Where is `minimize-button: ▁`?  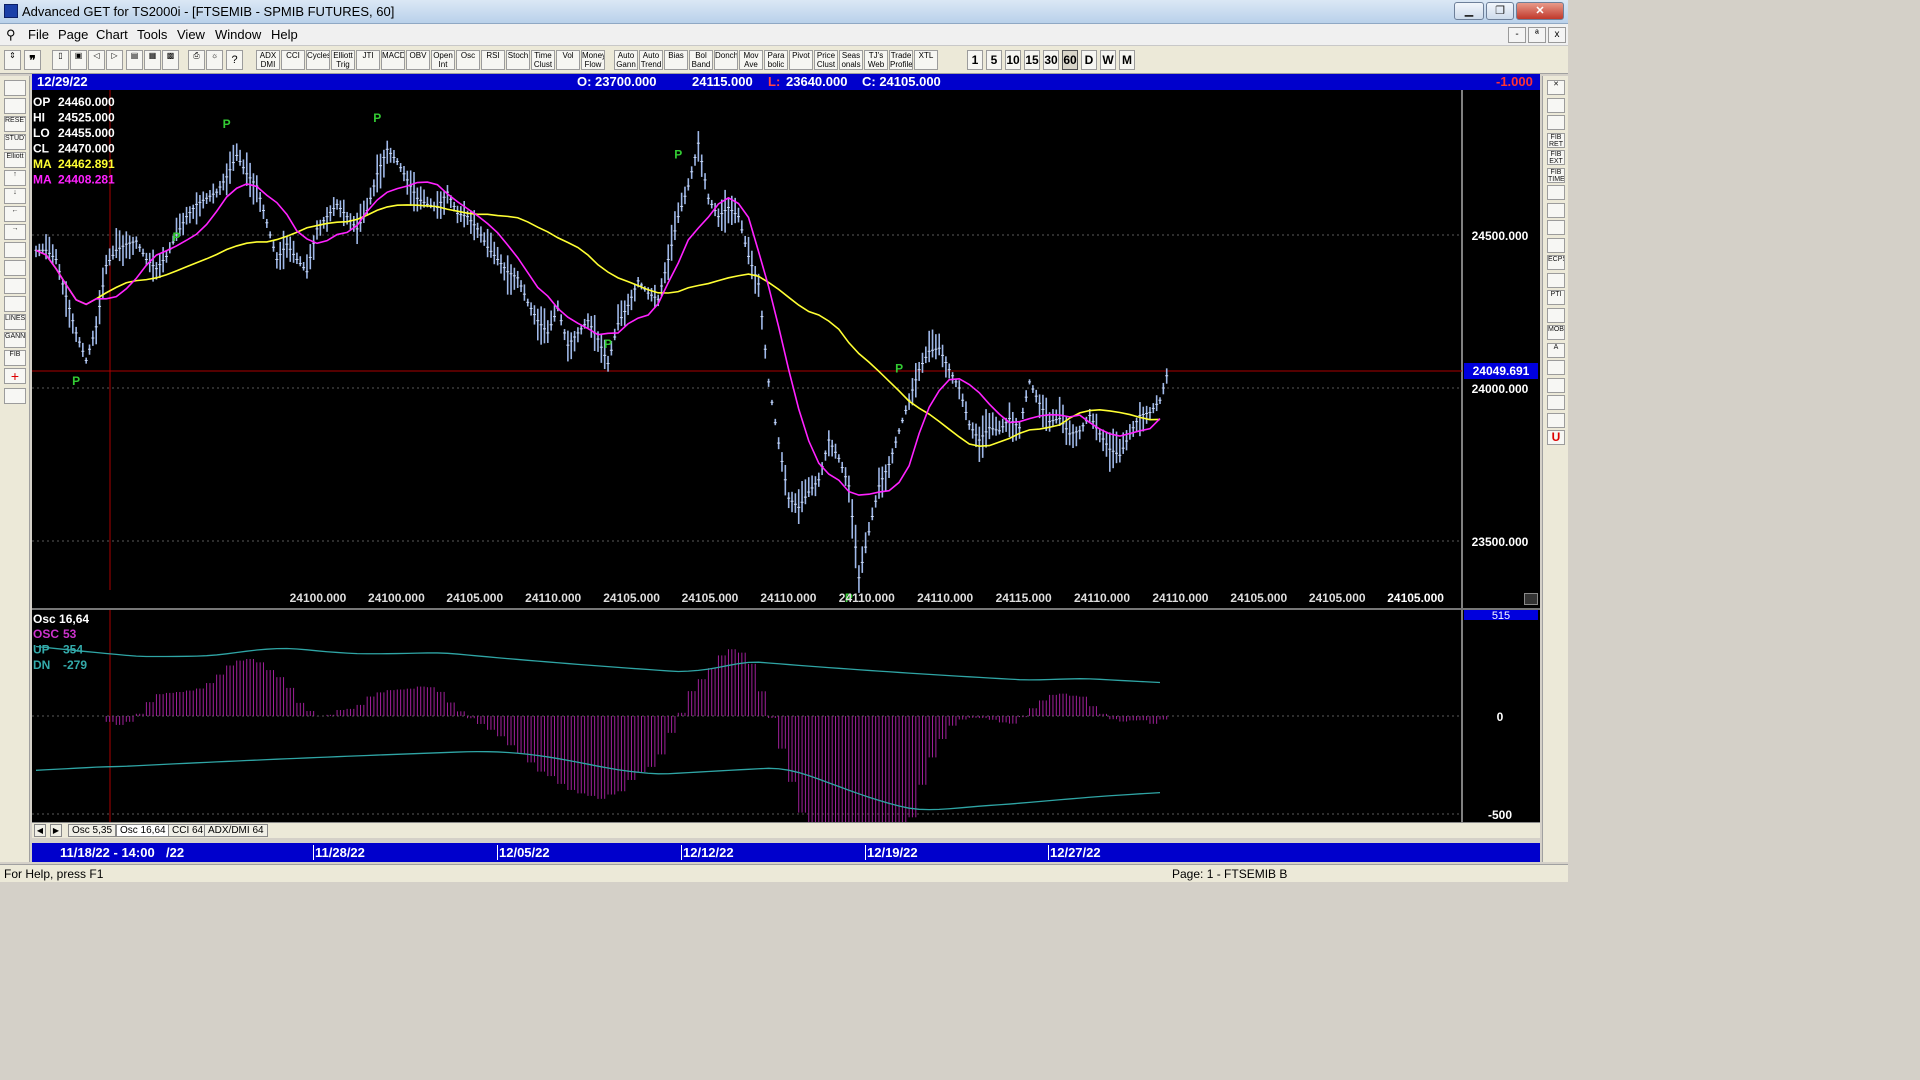 minimize-button: ▁ is located at coordinates (1469, 11).